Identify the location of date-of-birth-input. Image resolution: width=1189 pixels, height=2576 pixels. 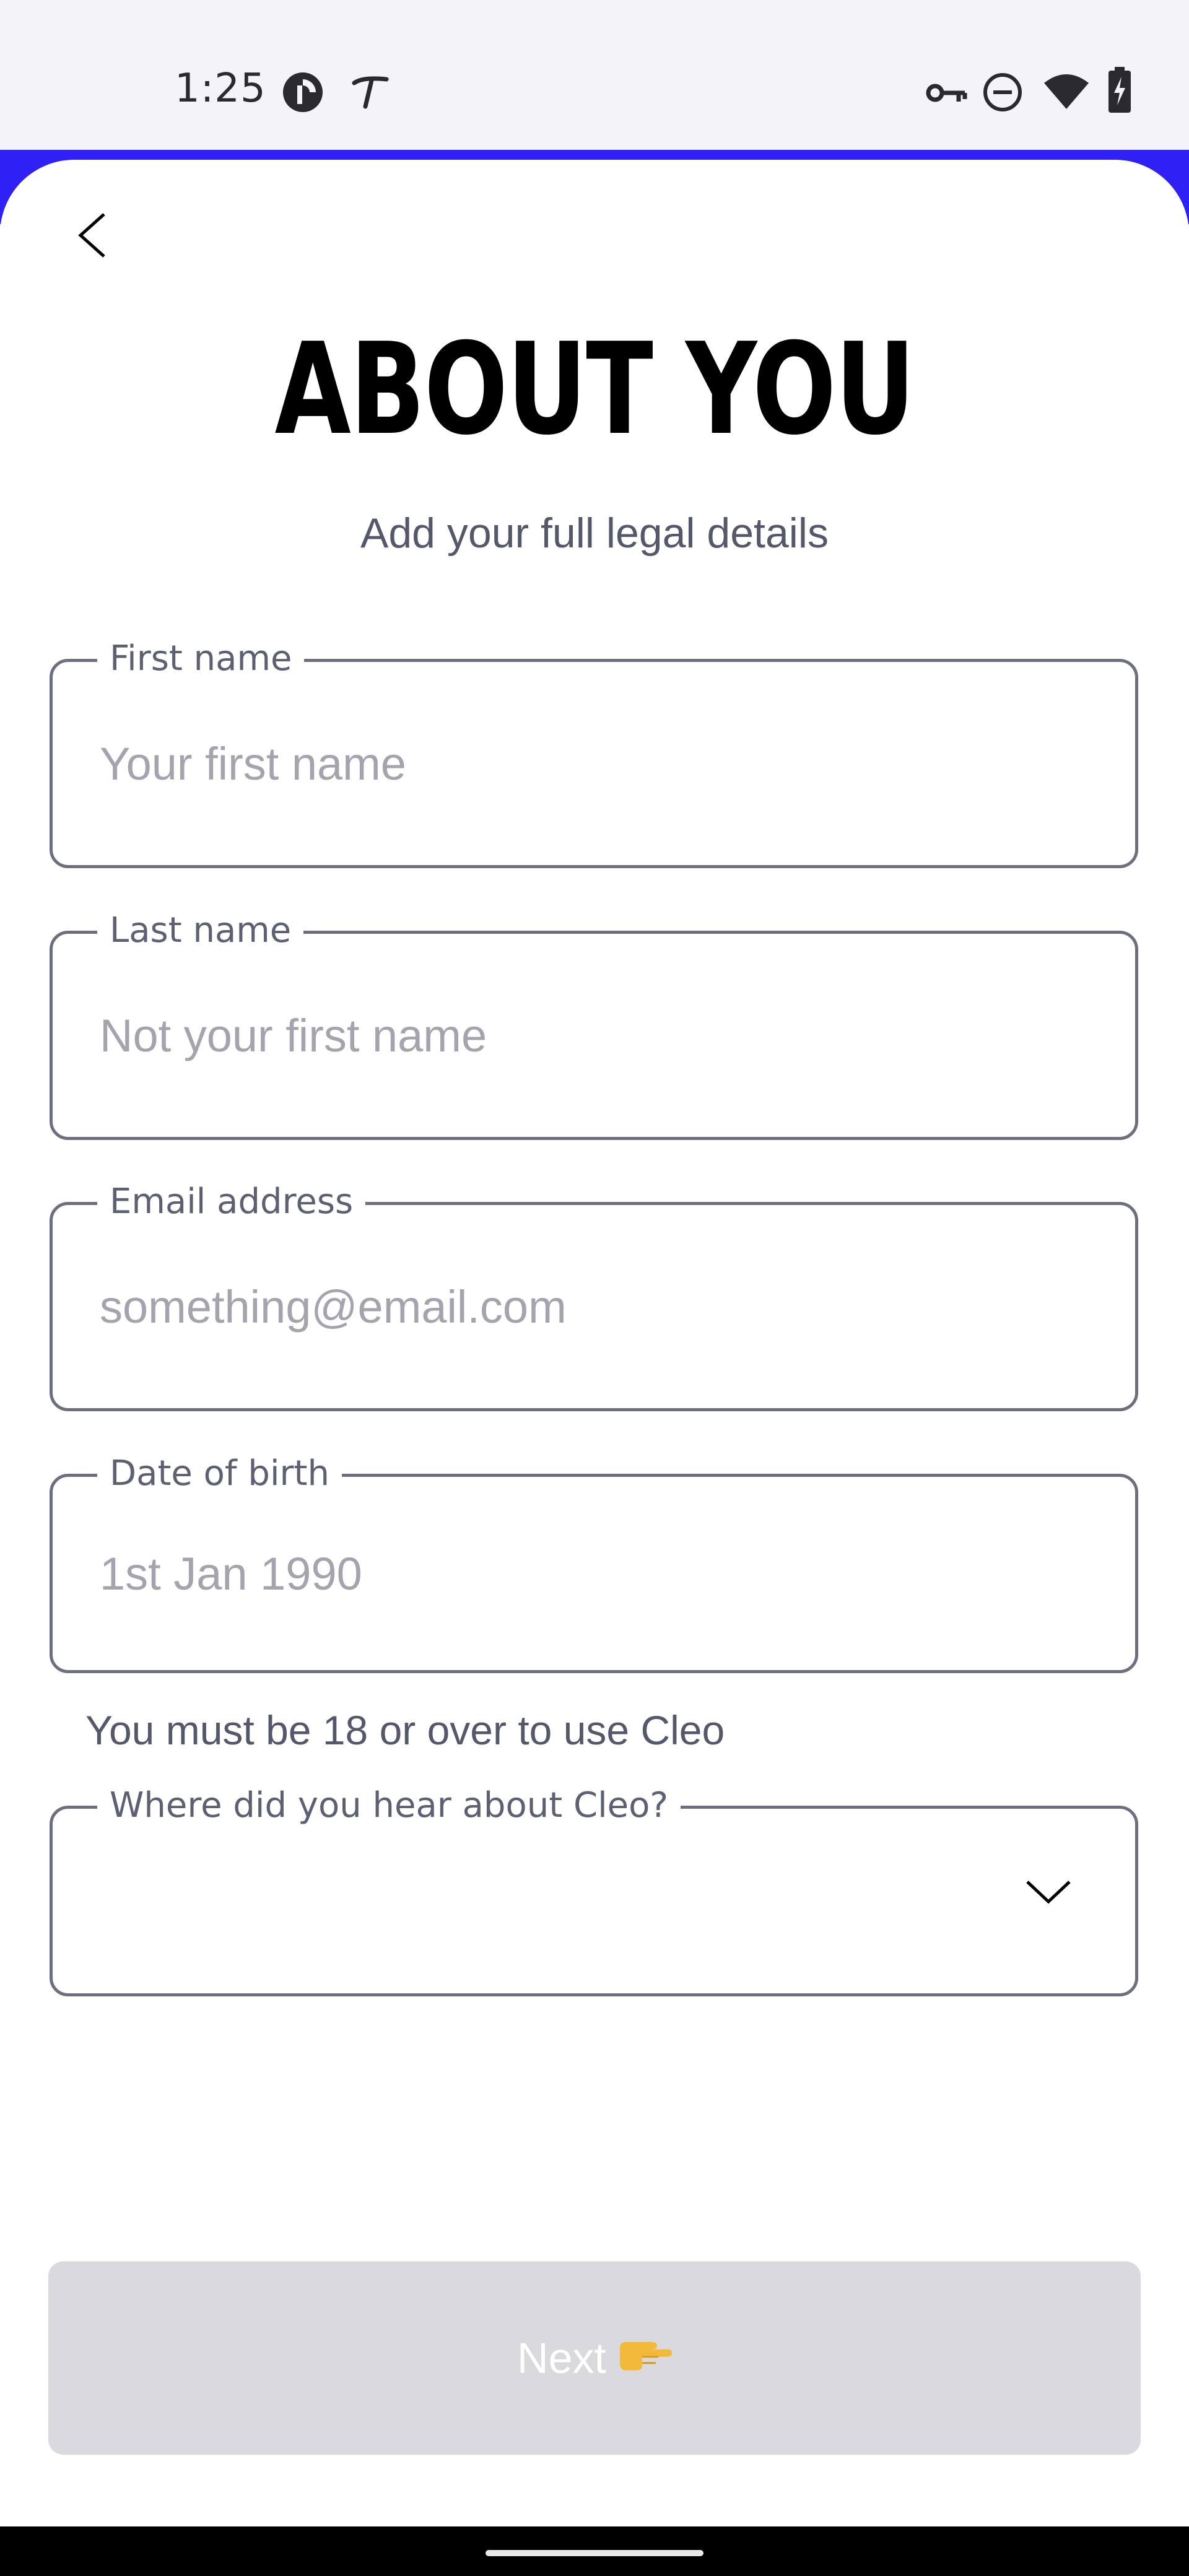
(599, 1573).